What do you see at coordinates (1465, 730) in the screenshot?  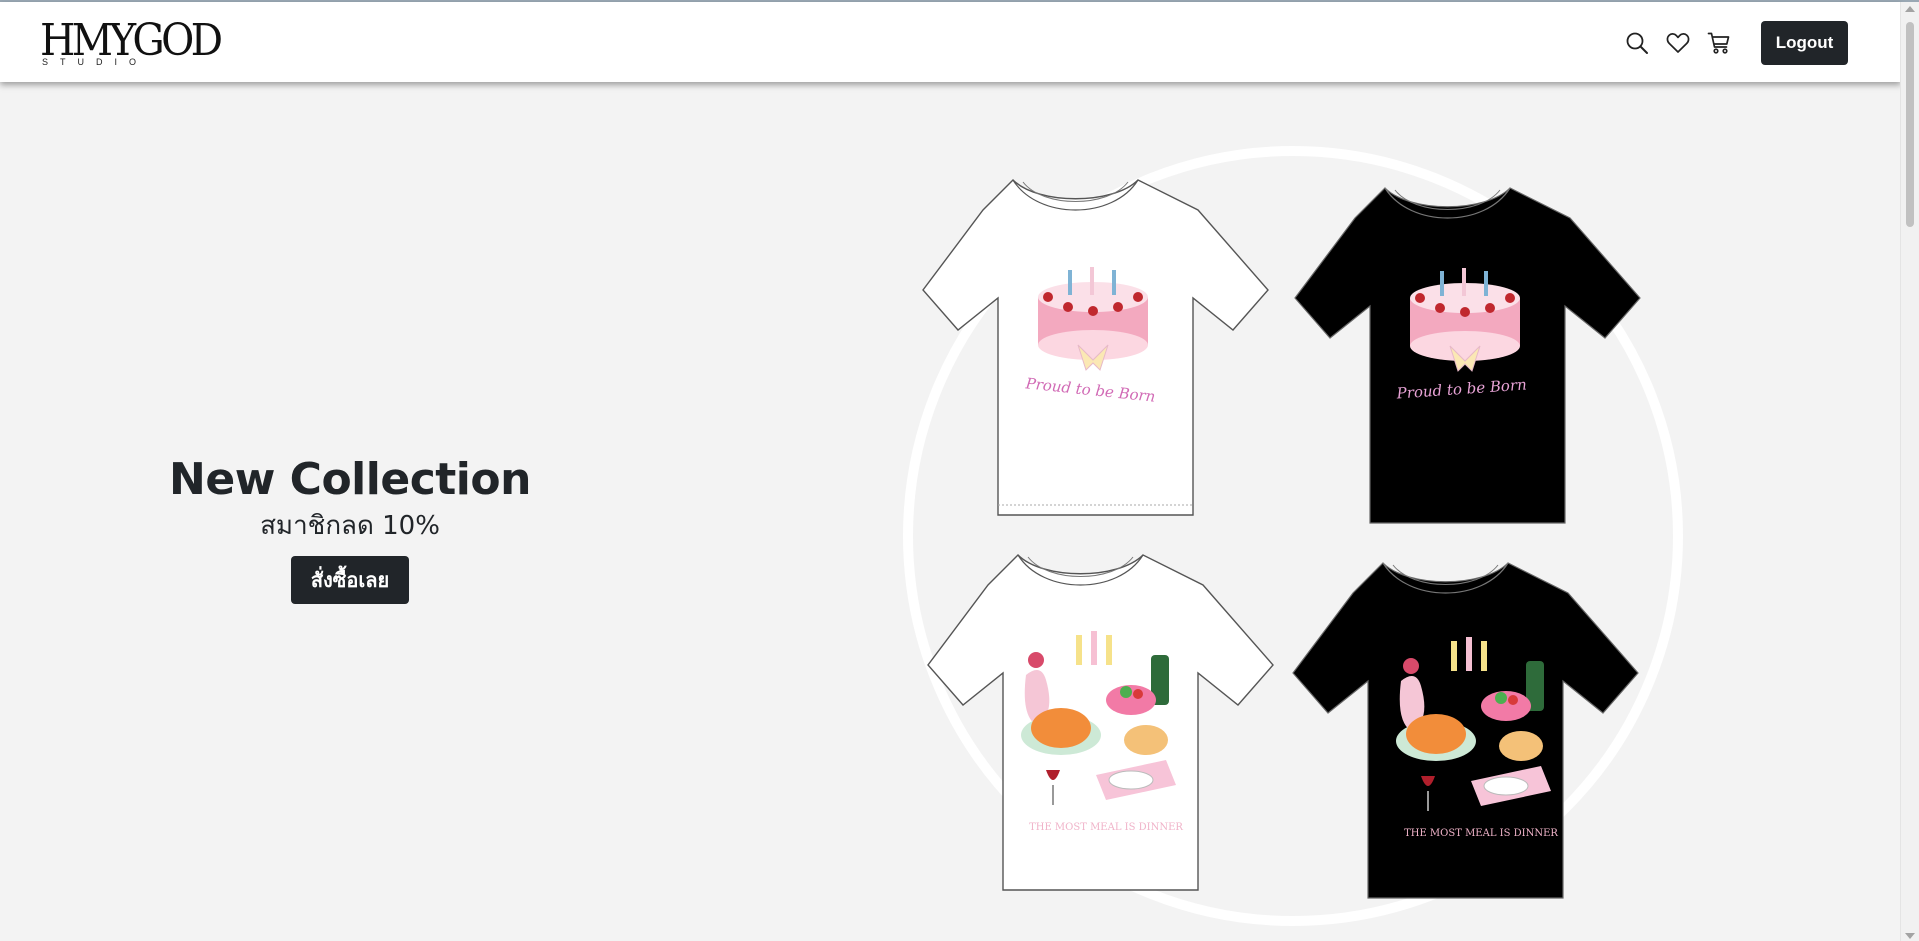 I see `tshirt-black-dinner: THE MOST MEAL IS DINNER` at bounding box center [1465, 730].